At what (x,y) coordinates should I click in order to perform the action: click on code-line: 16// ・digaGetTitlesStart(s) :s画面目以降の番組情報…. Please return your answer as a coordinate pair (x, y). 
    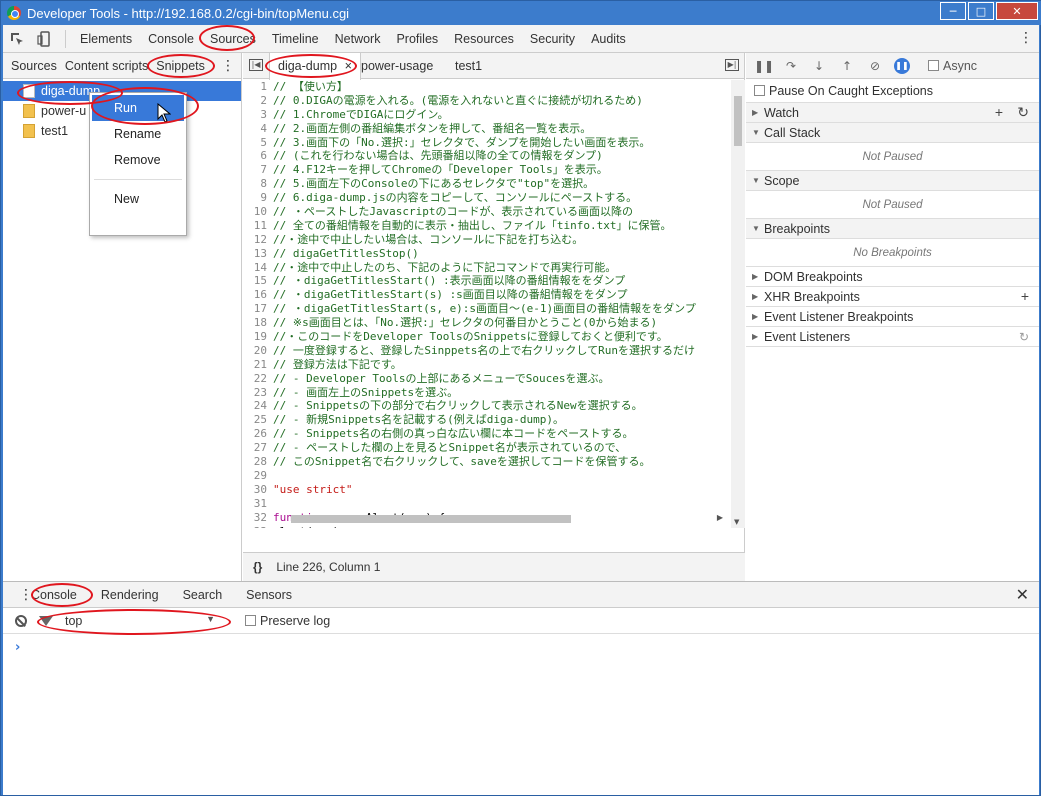
    Looking at the image, I should click on (487, 295).